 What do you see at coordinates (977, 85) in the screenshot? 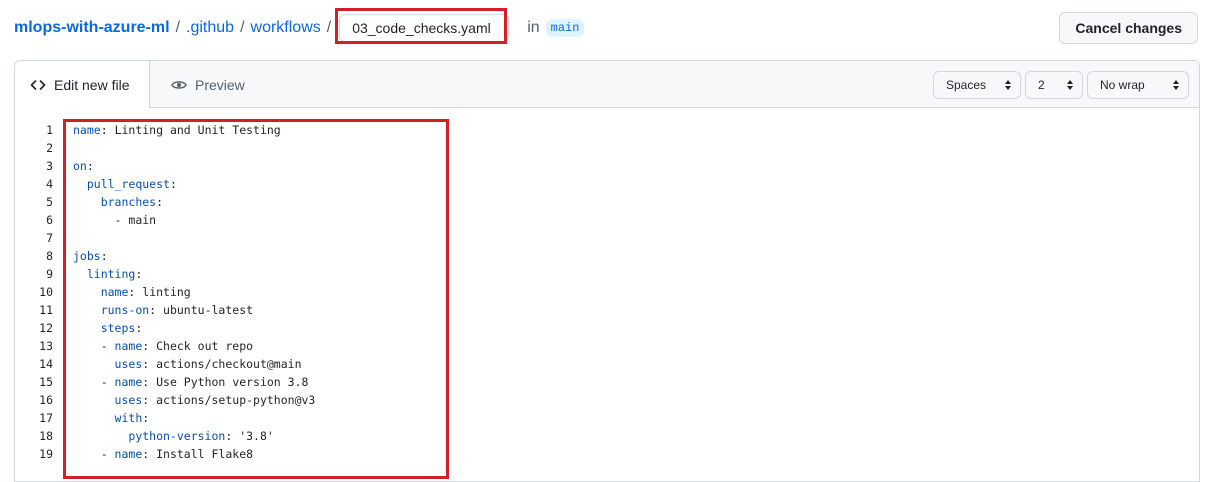
I see `indent-mode-select: Spaces` at bounding box center [977, 85].